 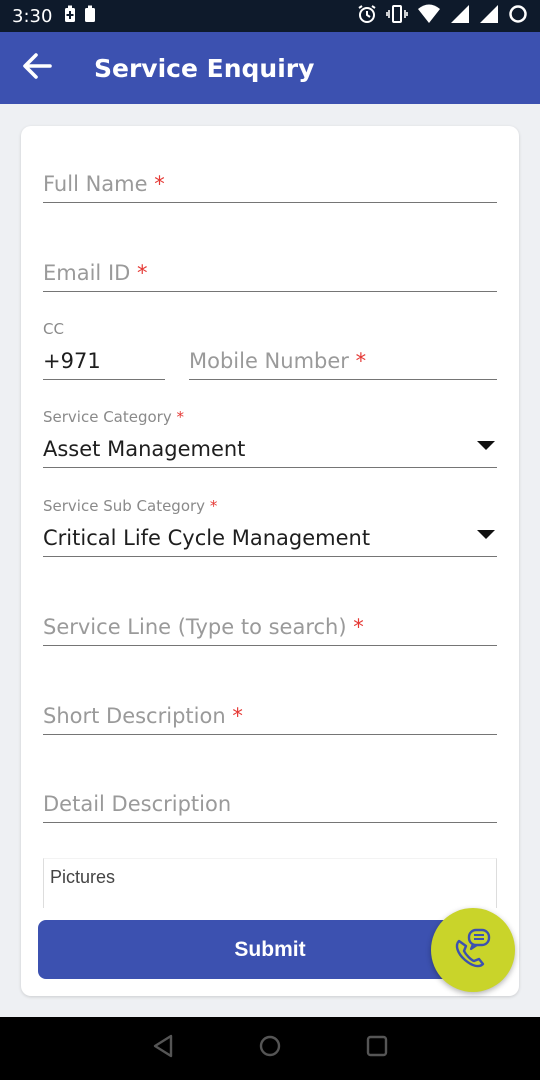 What do you see at coordinates (489, 16) in the screenshot?
I see `signal-roaming-icon` at bounding box center [489, 16].